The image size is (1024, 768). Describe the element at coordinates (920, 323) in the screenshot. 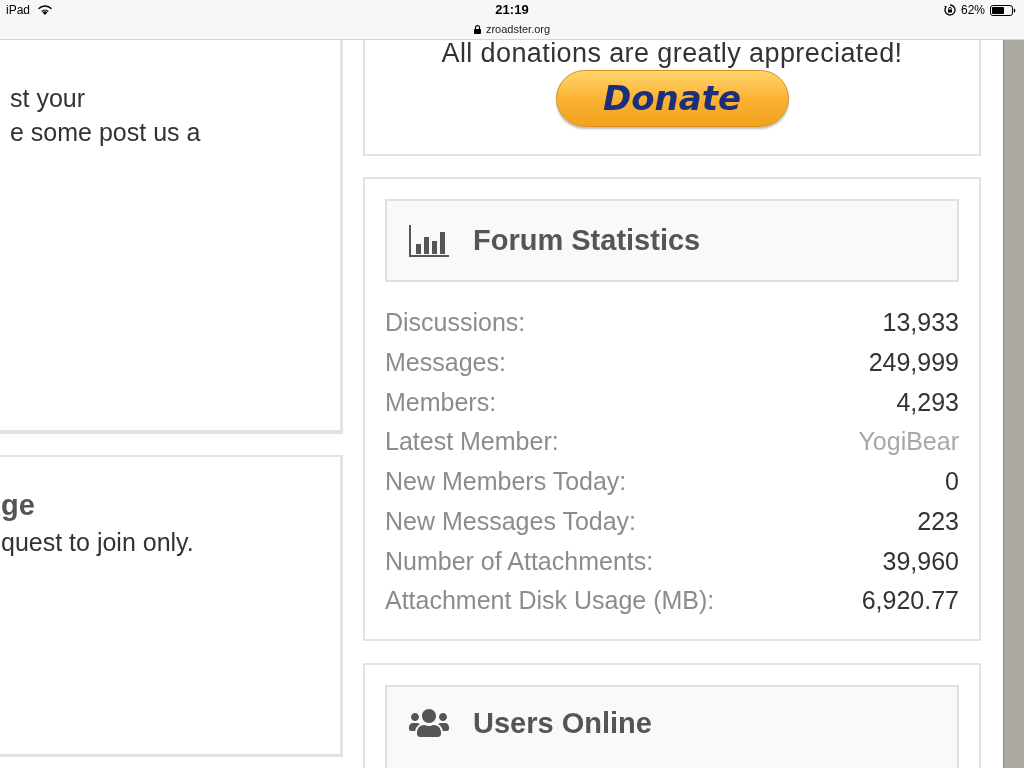

I see `stat-value: 13,933` at that location.